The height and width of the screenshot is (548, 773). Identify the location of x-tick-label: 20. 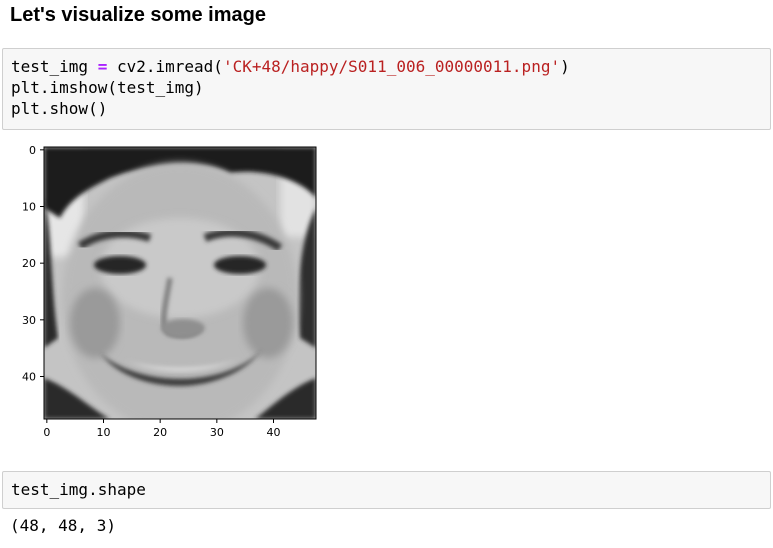
(160, 432).